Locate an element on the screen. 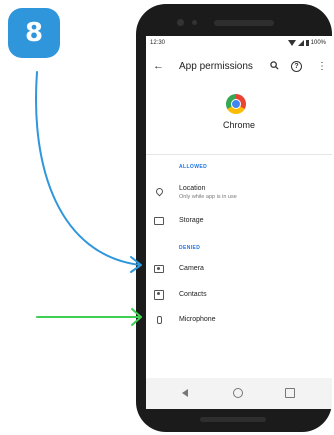  permission-label: Microphone is located at coordinates (197, 319).